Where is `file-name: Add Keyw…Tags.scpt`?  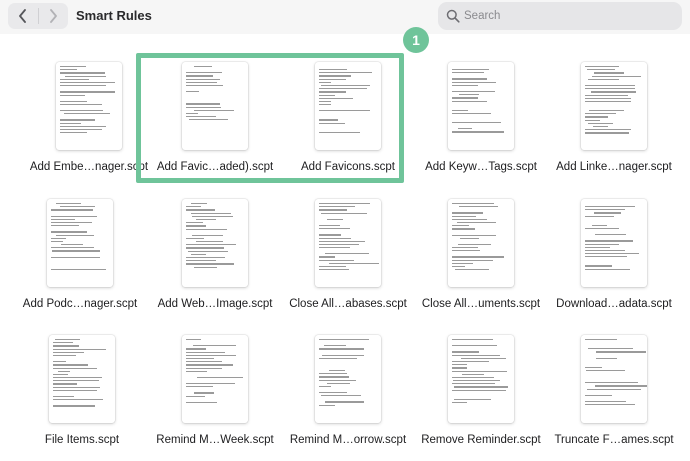 file-name: Add Keyw…Tags.scpt is located at coordinates (481, 167).